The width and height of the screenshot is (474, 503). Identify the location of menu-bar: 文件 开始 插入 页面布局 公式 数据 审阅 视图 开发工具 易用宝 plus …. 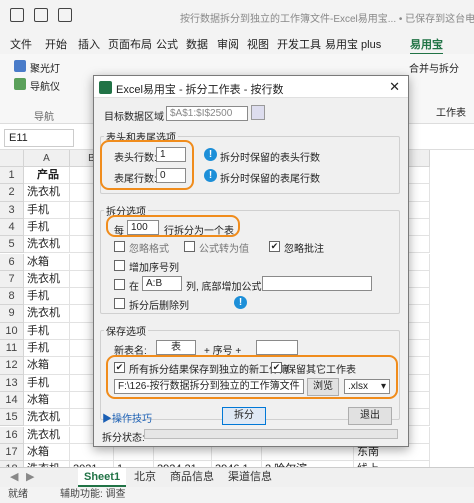
(237, 43).